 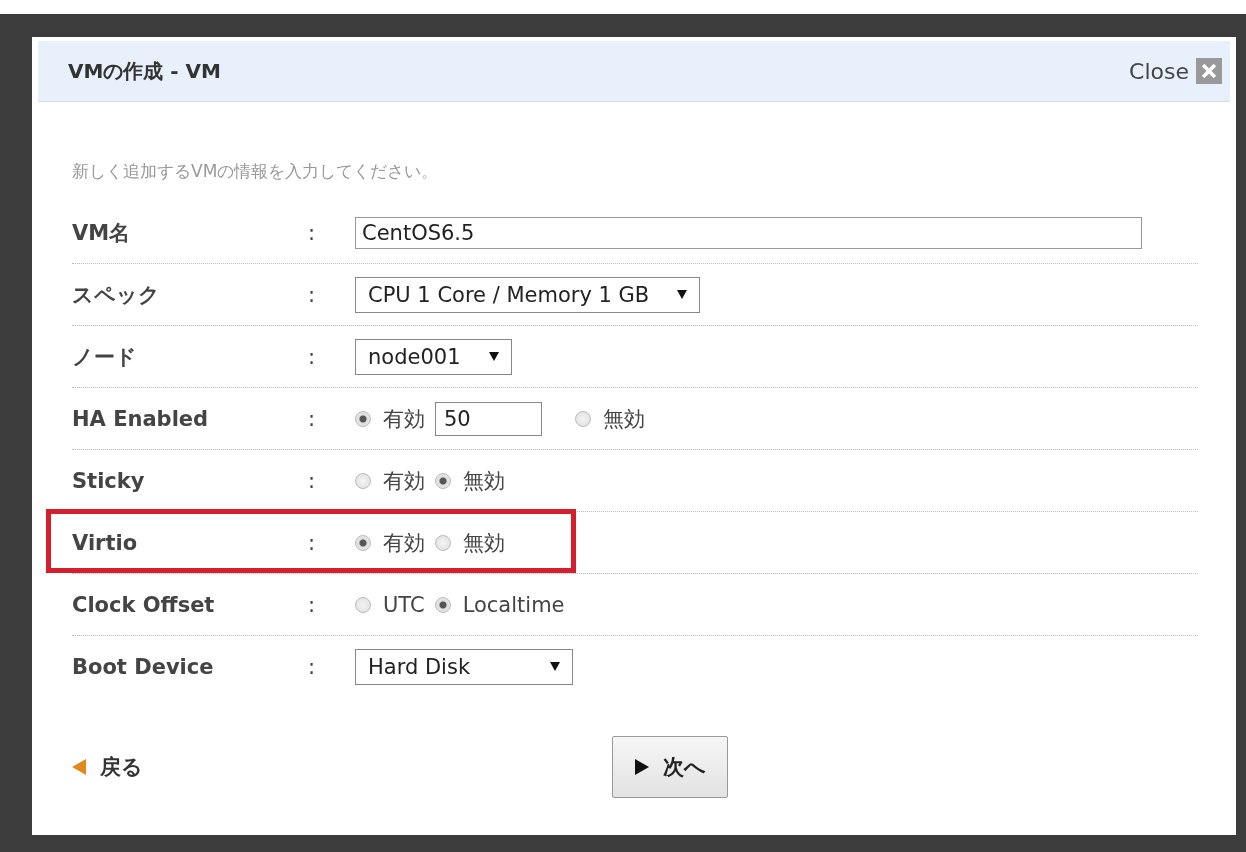 What do you see at coordinates (342, 767) in the screenshot?
I see `back-link: 戻る` at bounding box center [342, 767].